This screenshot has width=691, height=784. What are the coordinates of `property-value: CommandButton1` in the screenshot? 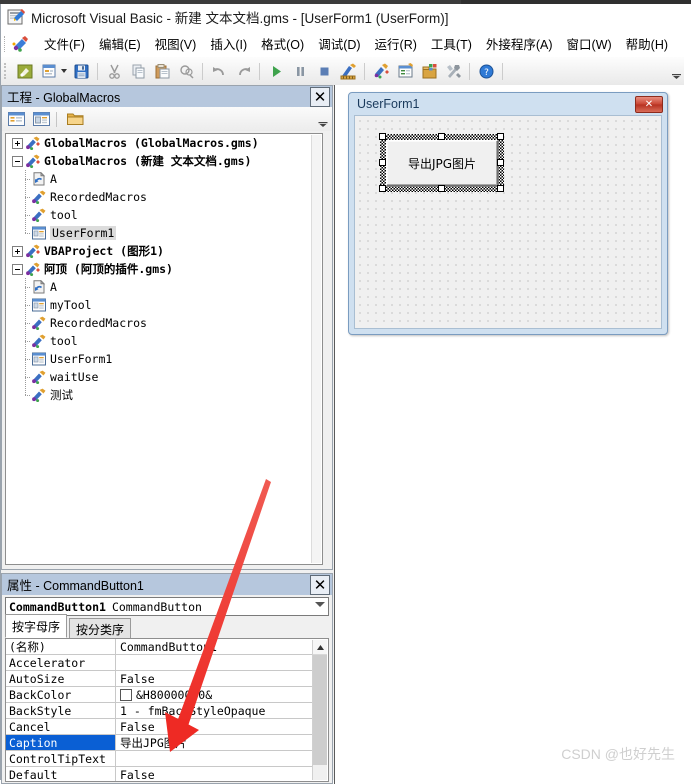 It's located at (216, 646).